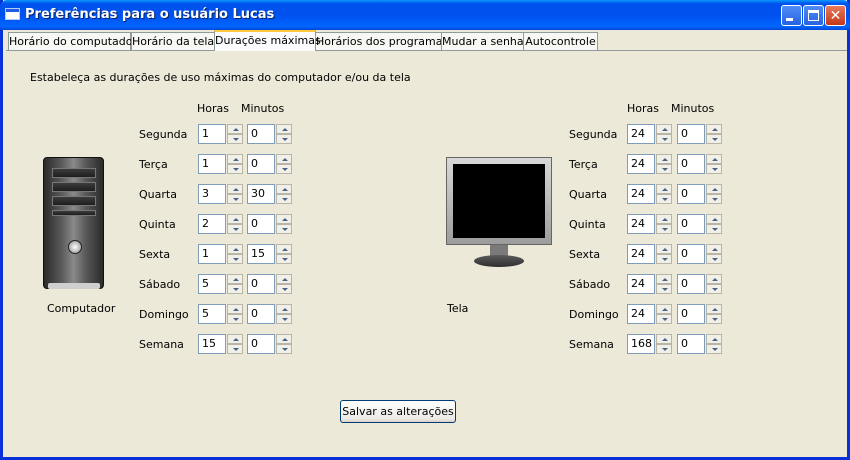 Image resolution: width=850 pixels, height=460 pixels. What do you see at coordinates (560, 41) in the screenshot?
I see `tab-autocontrole: Autocontrole` at bounding box center [560, 41].